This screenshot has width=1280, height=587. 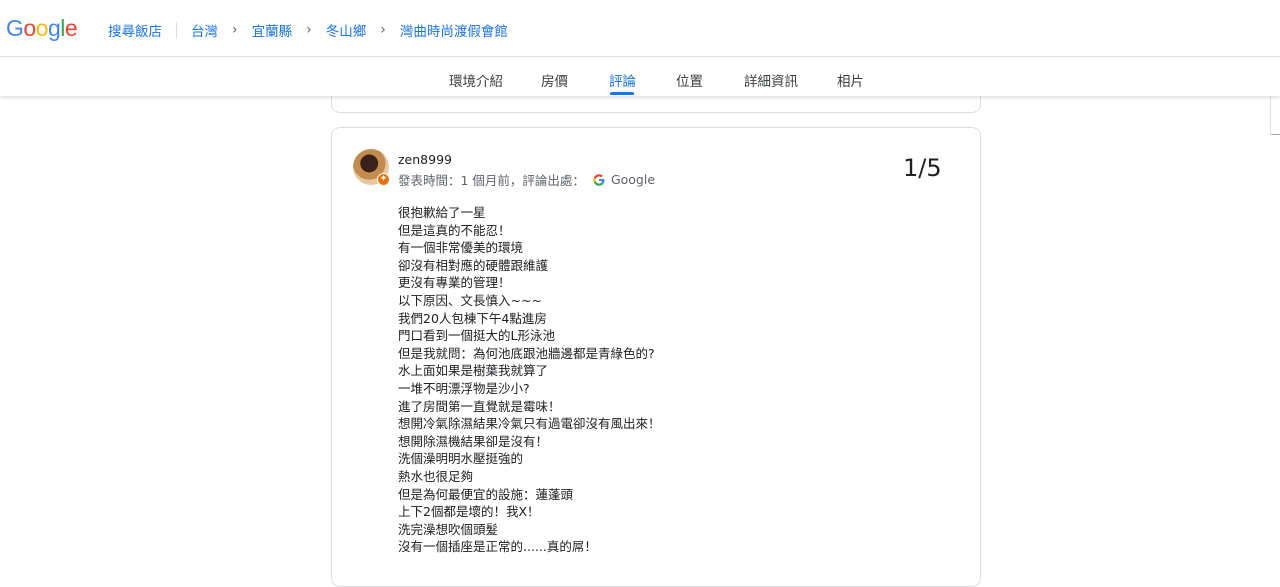 What do you see at coordinates (442, 212) in the screenshot?
I see `review-line: 很抱歉給了一星` at bounding box center [442, 212].